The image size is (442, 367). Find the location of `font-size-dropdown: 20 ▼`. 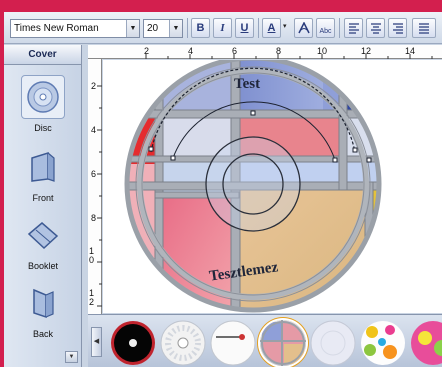

font-size-dropdown: 20 ▼ is located at coordinates (163, 28).